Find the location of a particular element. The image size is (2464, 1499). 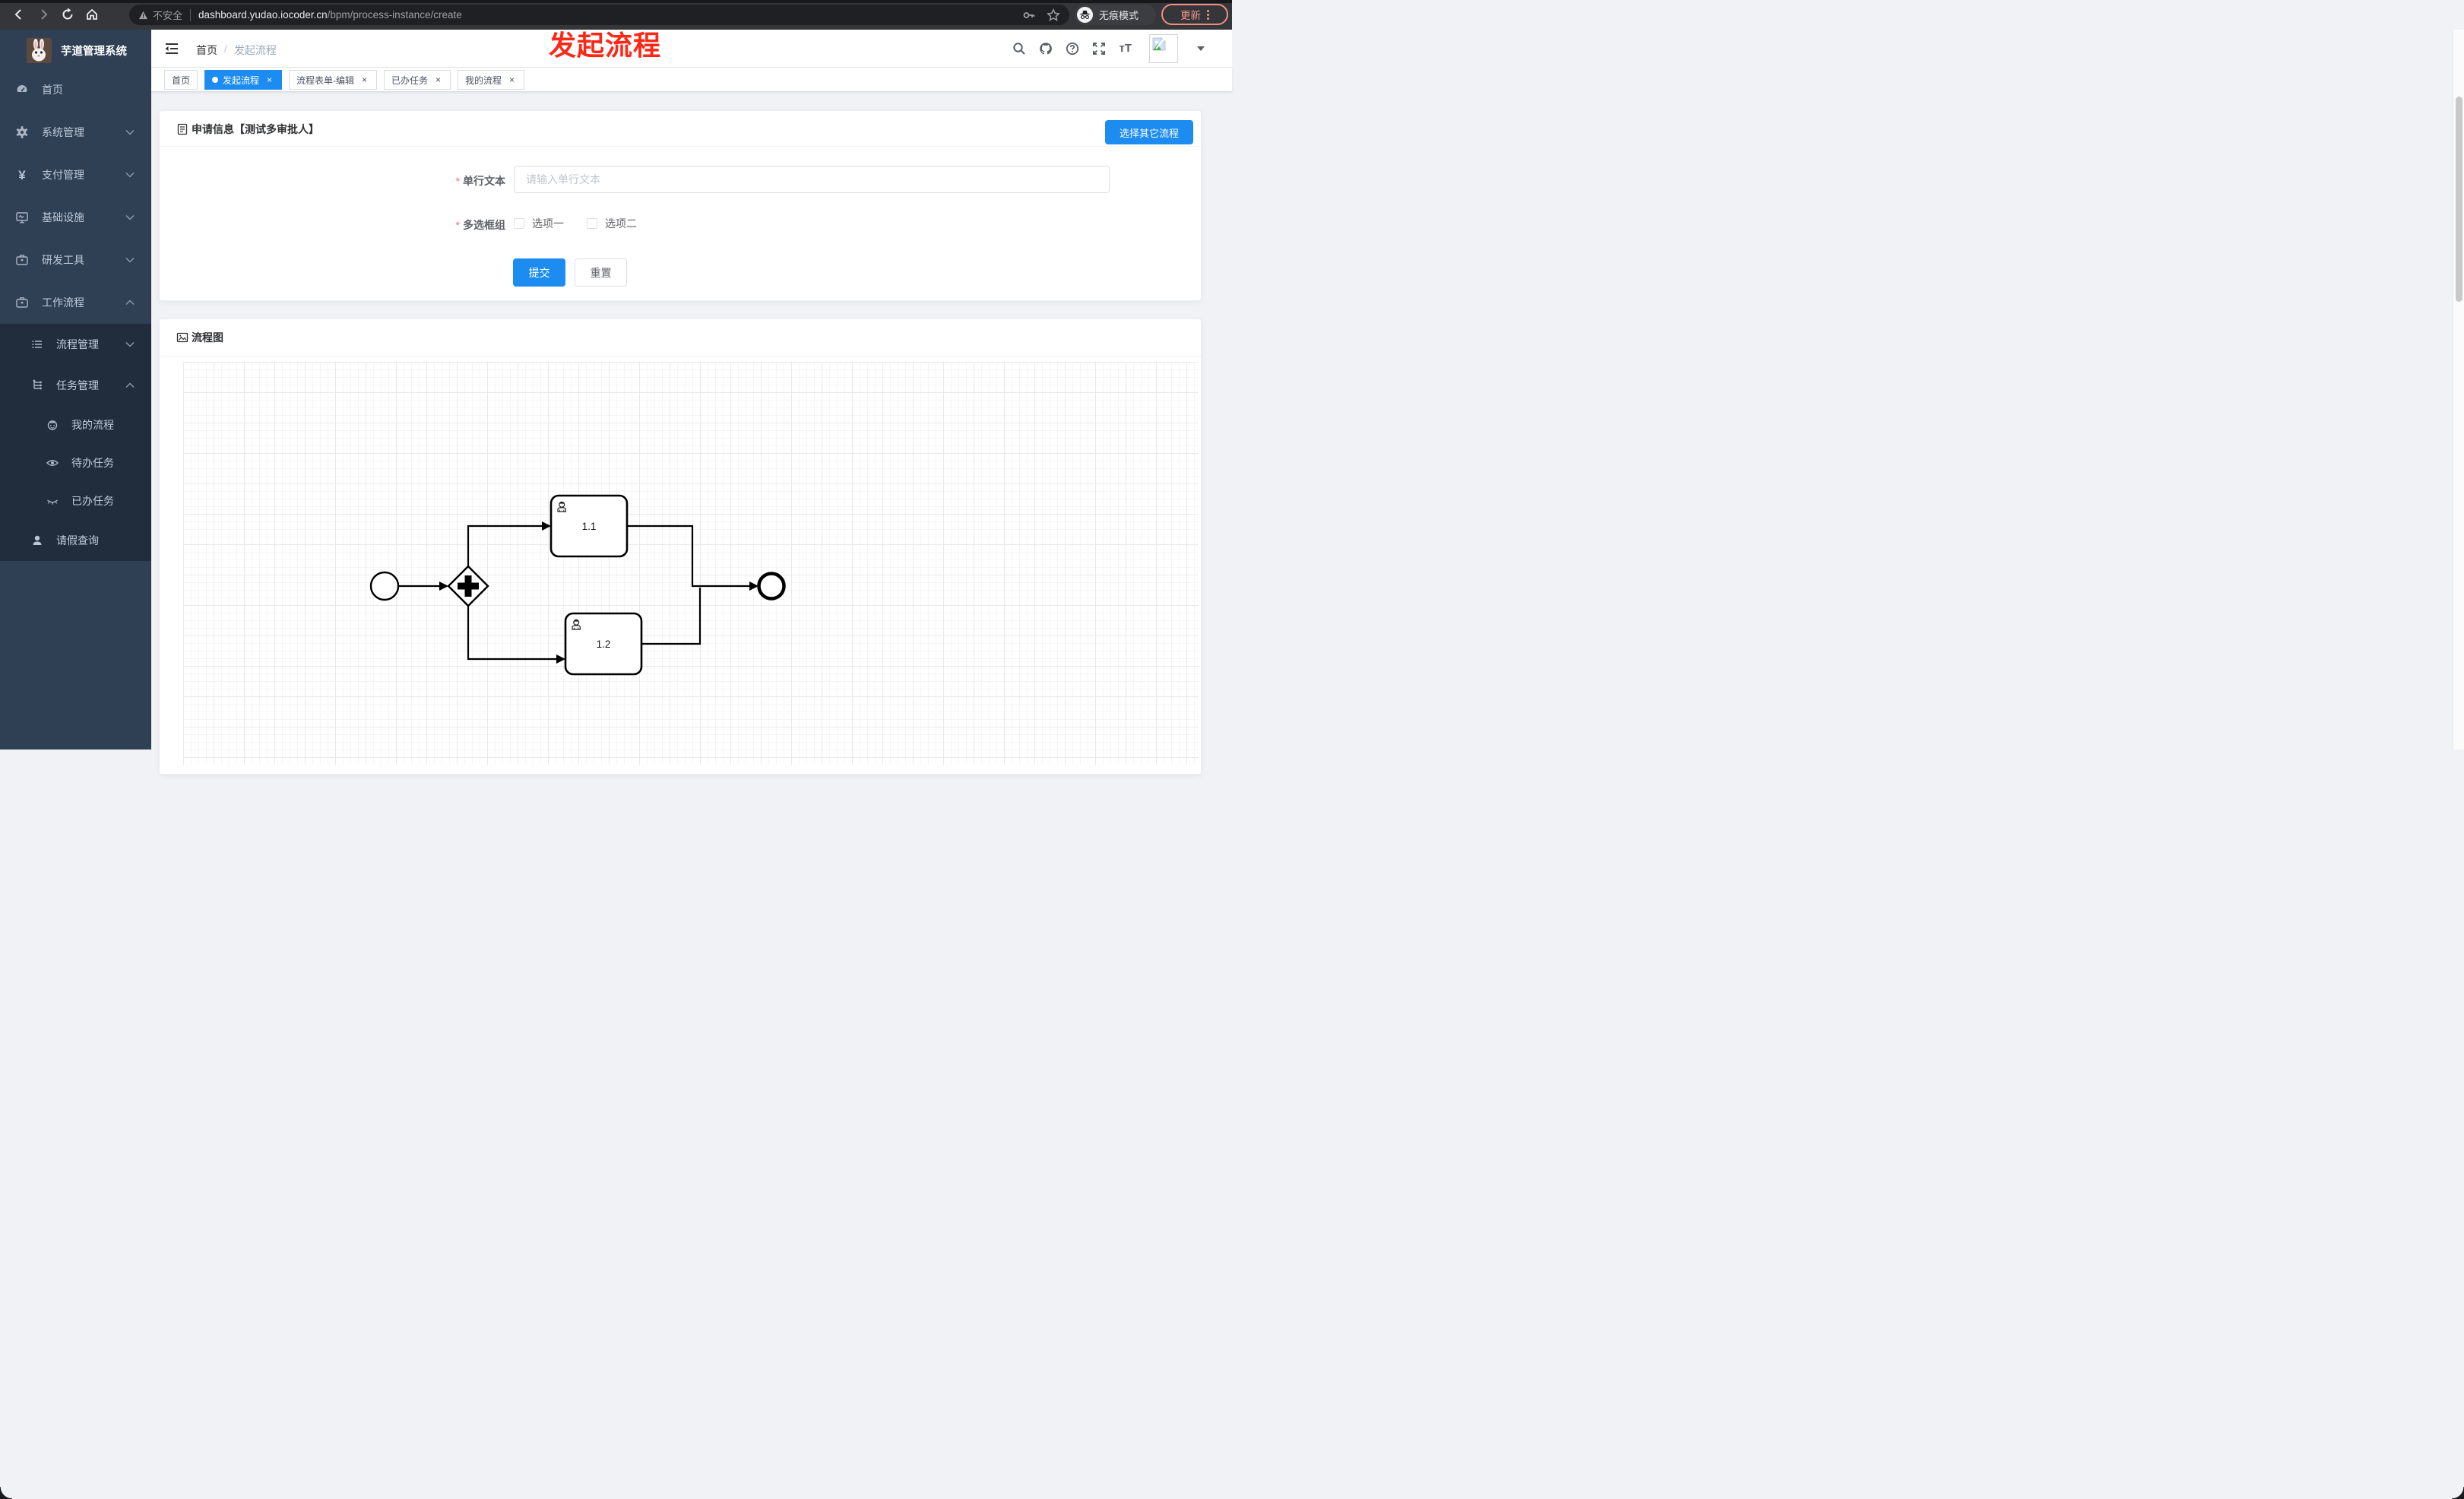

list-icon is located at coordinates (37, 344).